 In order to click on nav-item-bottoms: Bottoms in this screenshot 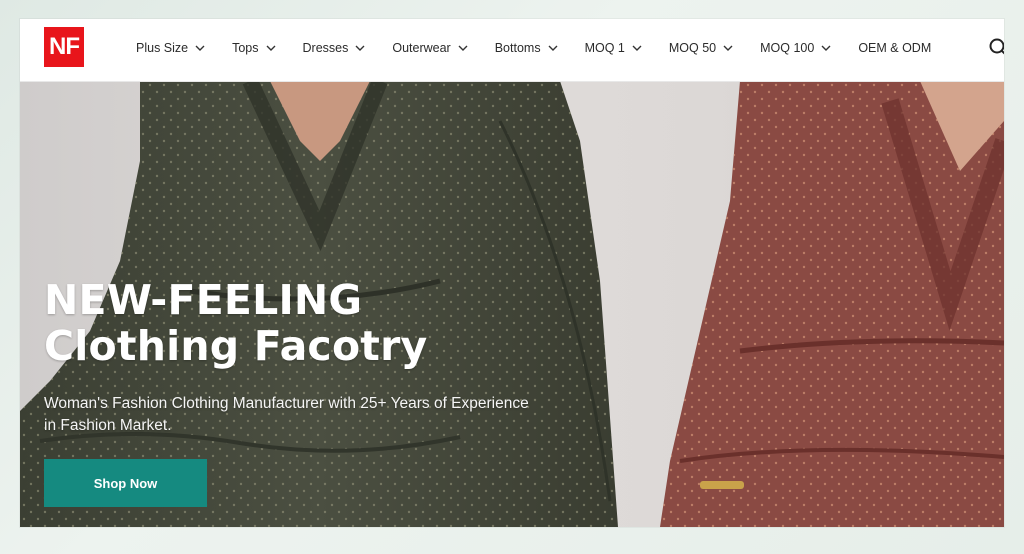, I will do `click(527, 48)`.